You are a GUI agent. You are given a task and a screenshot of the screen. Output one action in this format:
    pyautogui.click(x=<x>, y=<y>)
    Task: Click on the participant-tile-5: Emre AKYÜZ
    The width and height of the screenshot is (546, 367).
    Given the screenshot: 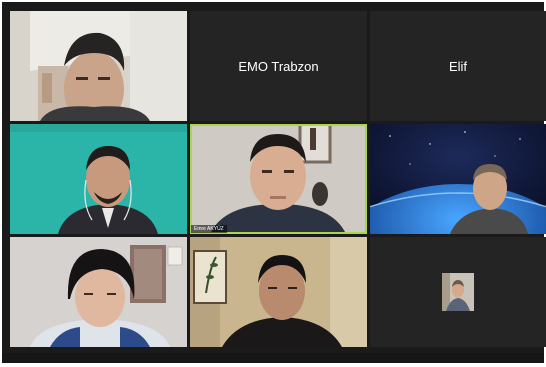 What is the action you would take?
    pyautogui.click(x=278, y=179)
    